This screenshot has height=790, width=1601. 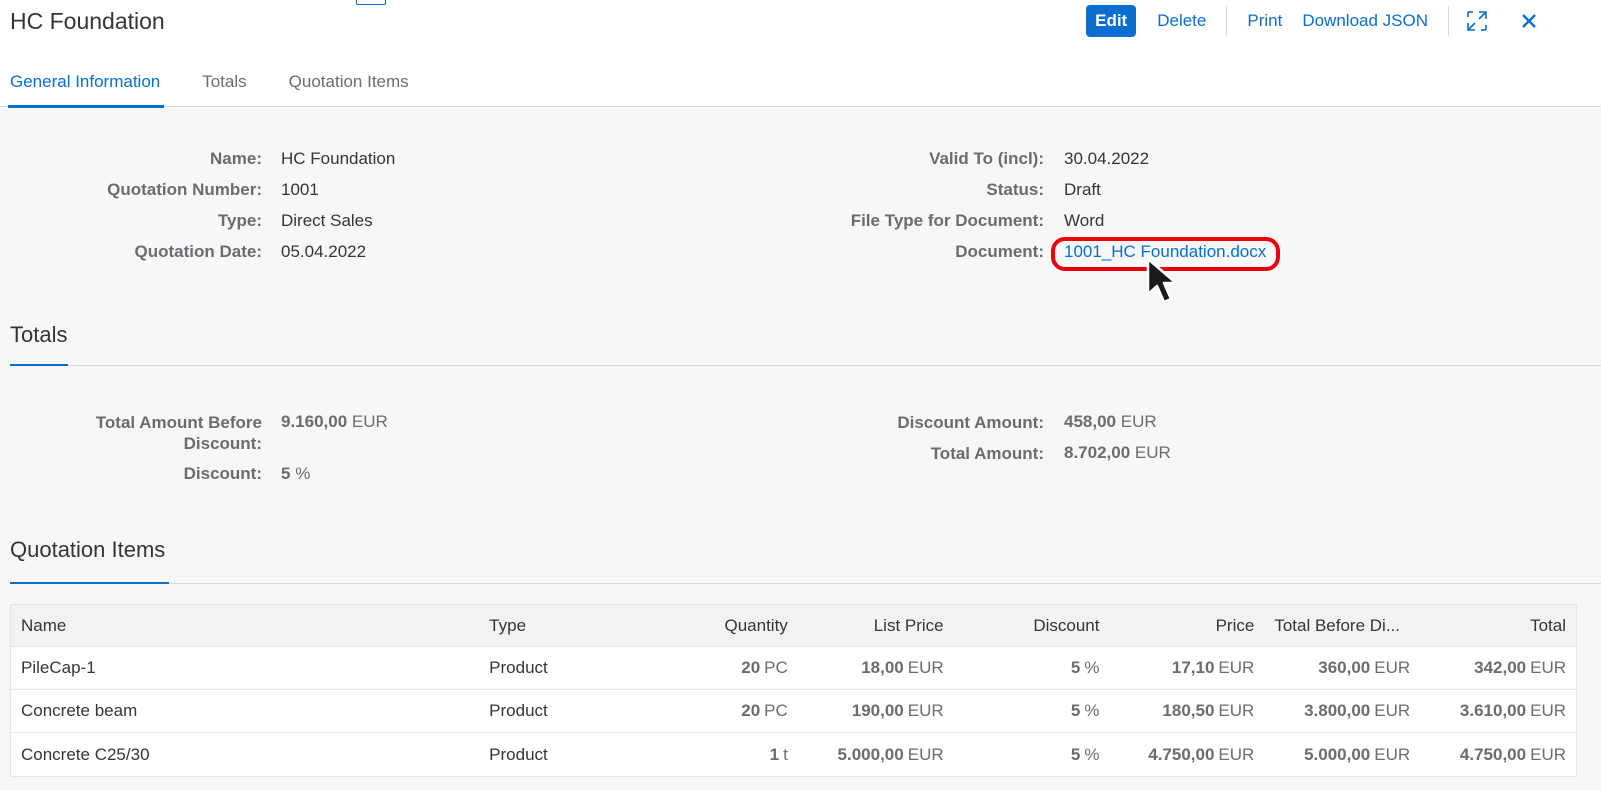 I want to click on item-quantity: 1t, so click(x=722, y=754).